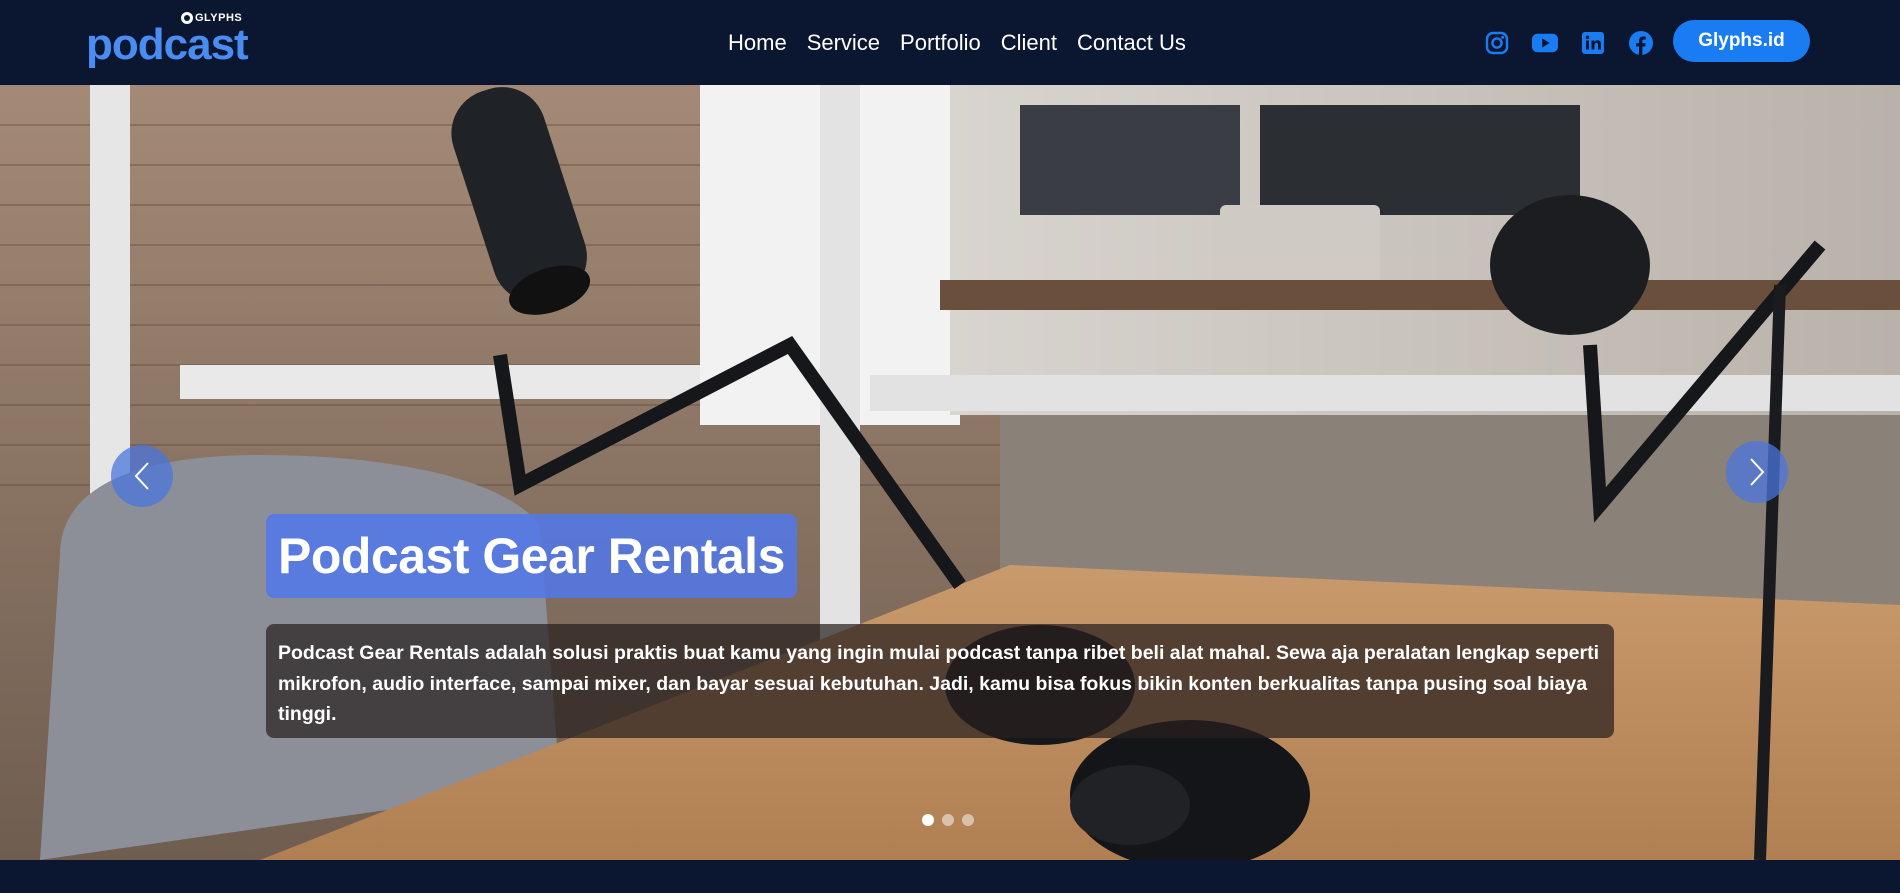 The height and width of the screenshot is (893, 1900). I want to click on nav-link-portfolio: Portfolio, so click(940, 43).